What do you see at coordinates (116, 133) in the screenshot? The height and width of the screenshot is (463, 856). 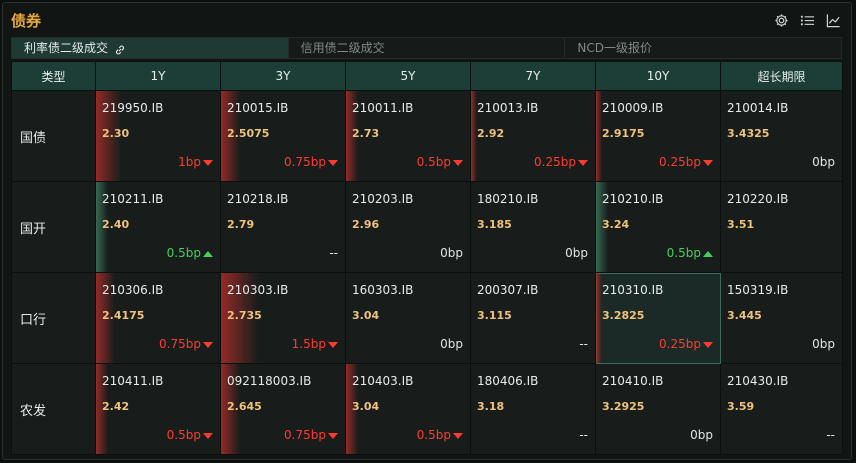 I see `bond-yield: 2.30` at bounding box center [116, 133].